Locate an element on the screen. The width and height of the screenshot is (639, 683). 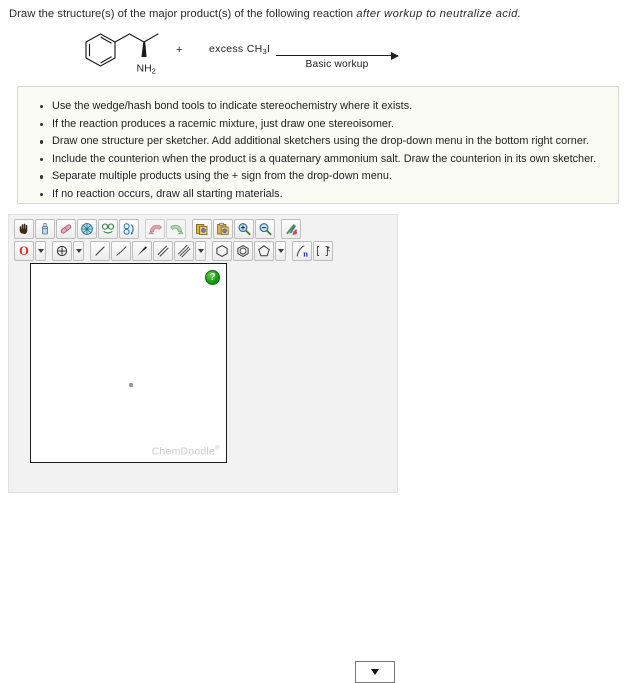
plus-sign: + is located at coordinates (179, 50).